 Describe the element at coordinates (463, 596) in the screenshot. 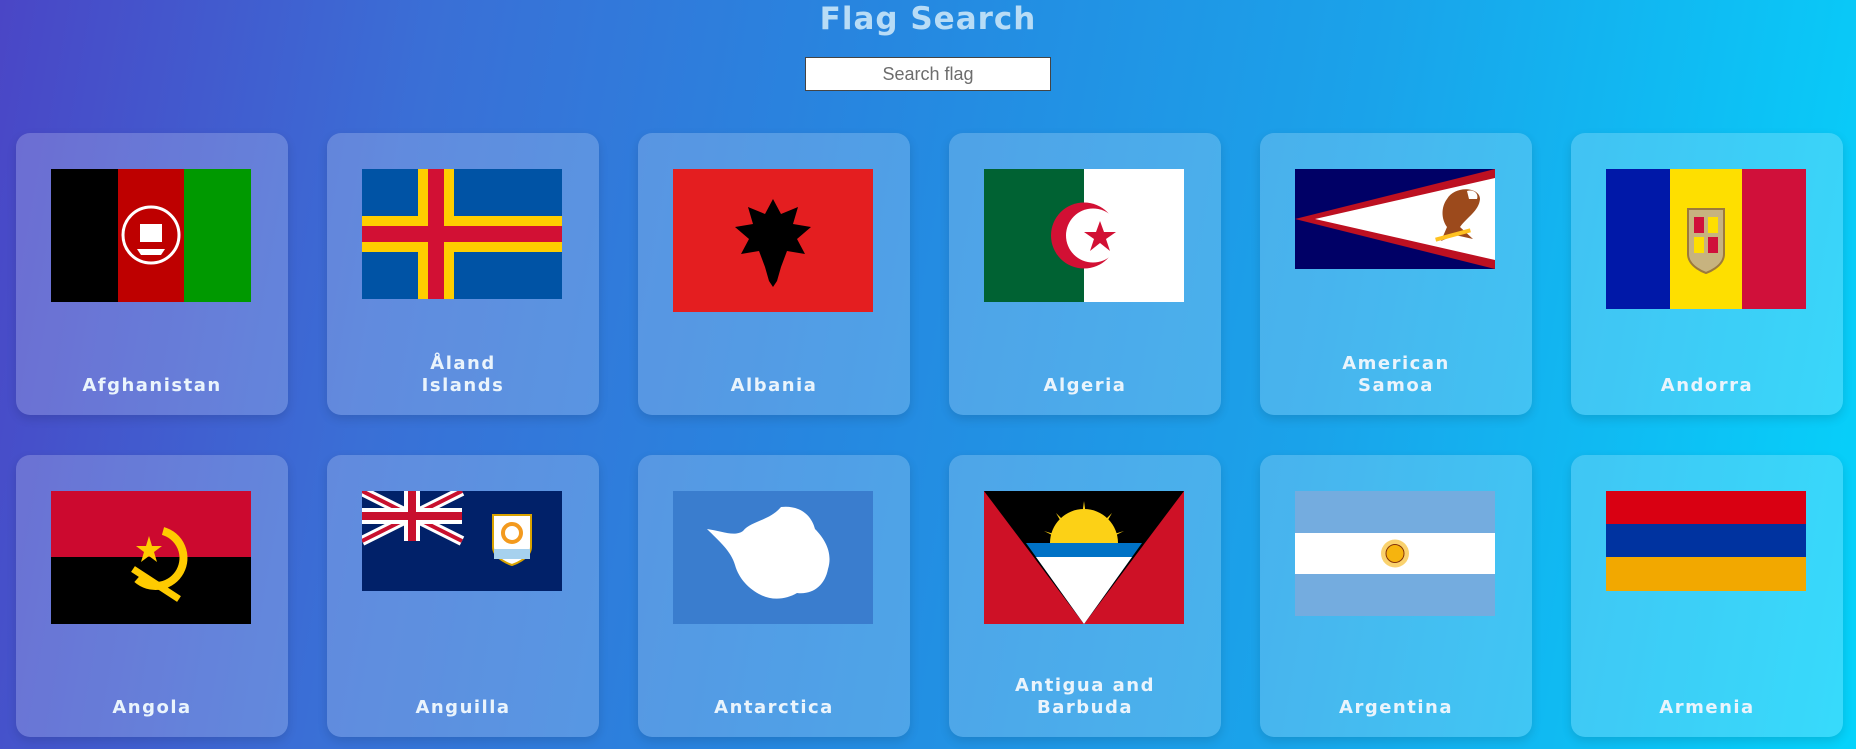

I see `flag-card-anguilla: Anguilla` at that location.